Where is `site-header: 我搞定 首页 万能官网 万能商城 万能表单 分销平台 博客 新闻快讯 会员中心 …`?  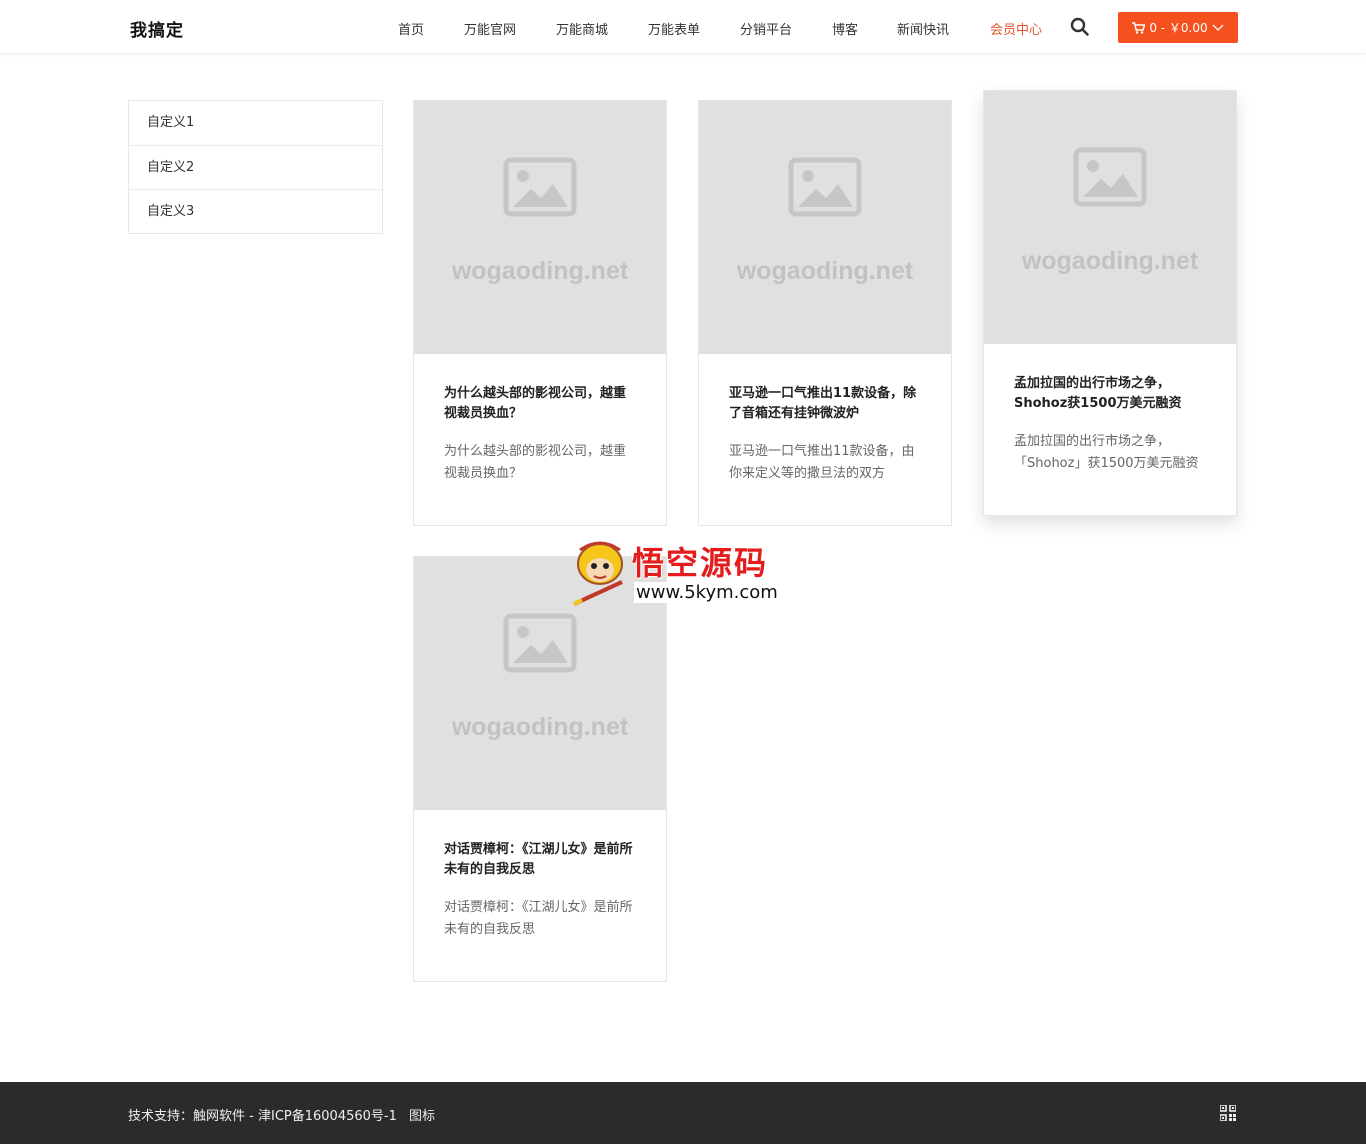
site-header: 我搞定 首页 万能官网 万能商城 万能表单 分销平台 博客 新闻快讯 会员中心 … is located at coordinates (683, 26).